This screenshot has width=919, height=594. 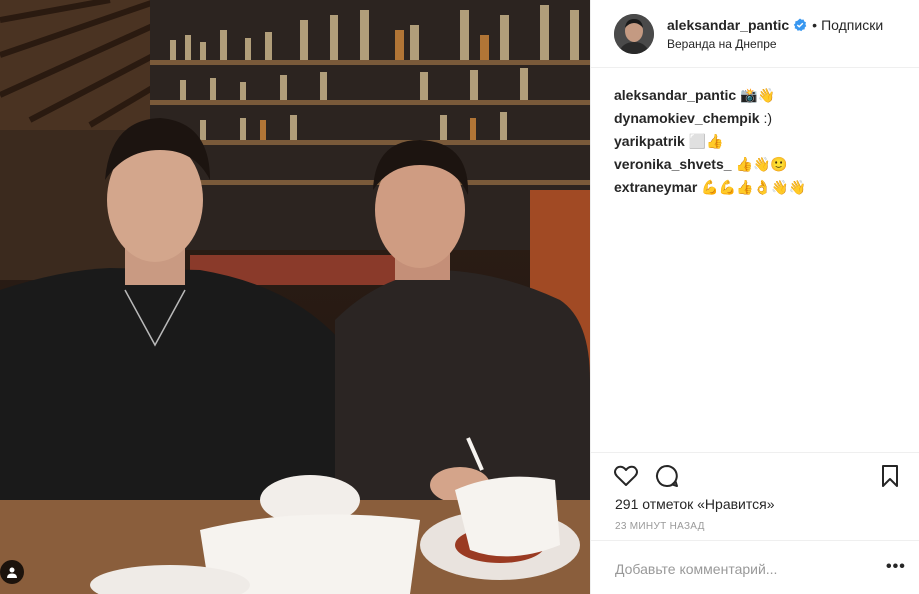 I want to click on comment-icon, so click(x=667, y=476).